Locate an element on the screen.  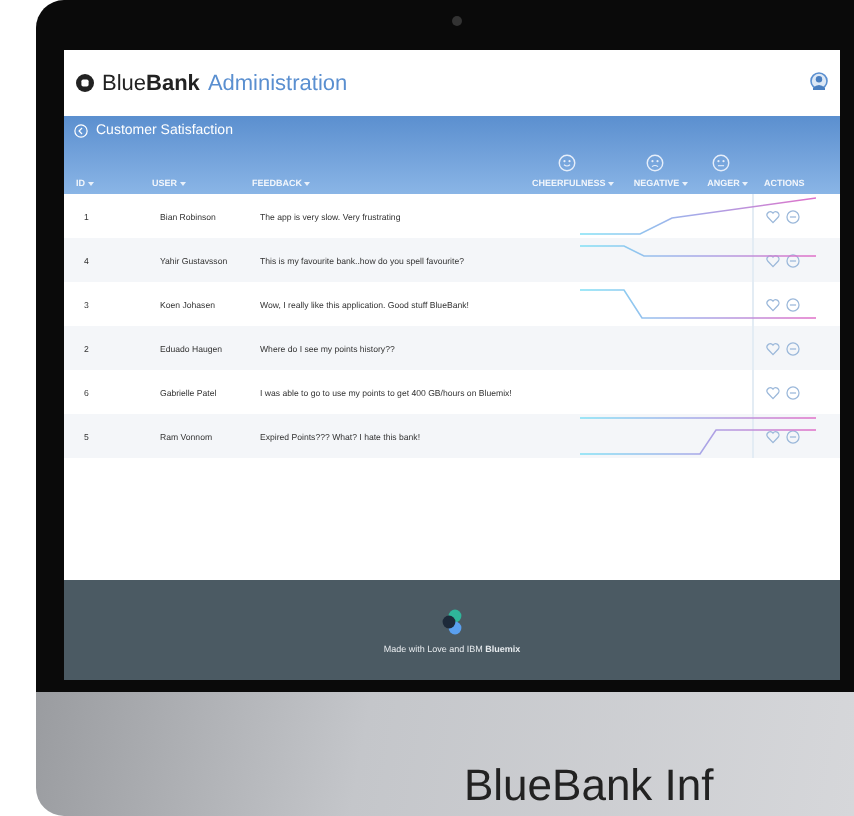
smiling-face-icon is located at coordinates (566, 163).